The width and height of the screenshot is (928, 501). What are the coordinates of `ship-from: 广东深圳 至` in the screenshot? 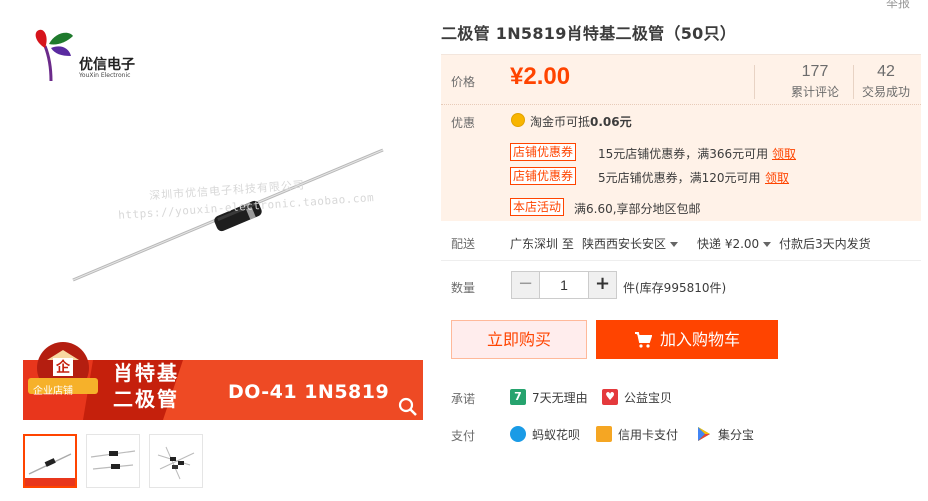 It's located at (542, 244).